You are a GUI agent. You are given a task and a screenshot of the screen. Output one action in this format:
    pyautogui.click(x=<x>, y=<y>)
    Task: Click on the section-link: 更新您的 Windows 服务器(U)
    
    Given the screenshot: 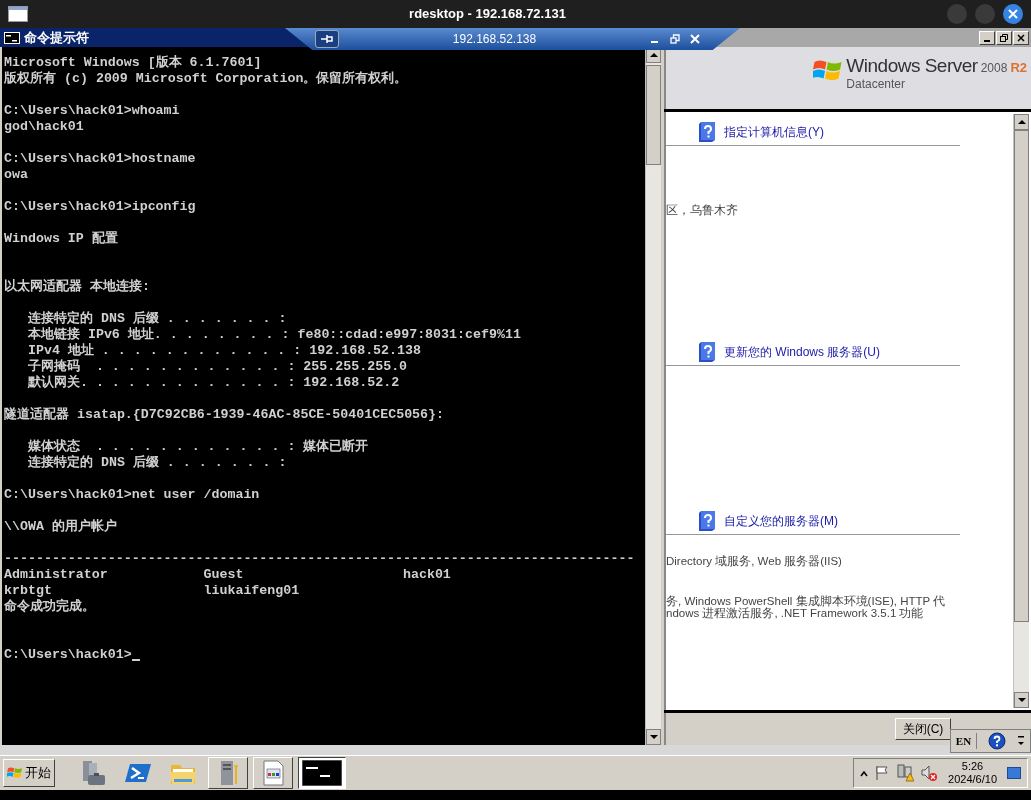 What is the action you would take?
    pyautogui.click(x=802, y=351)
    